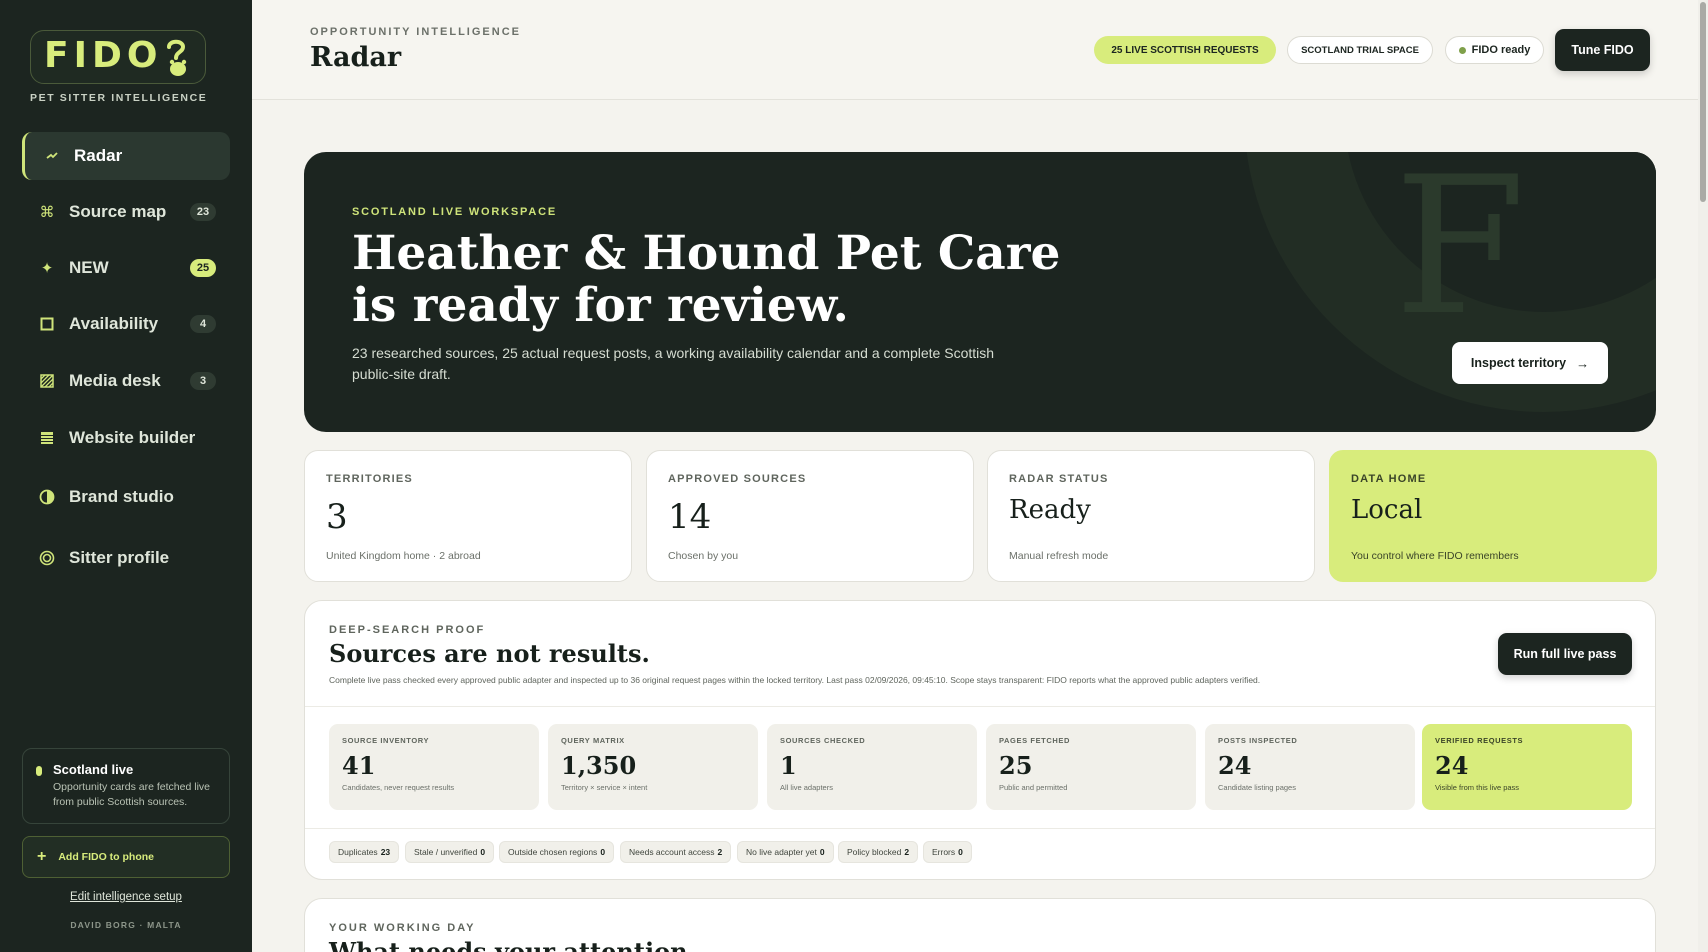 Image resolution: width=1708 pixels, height=952 pixels. Describe the element at coordinates (557, 852) in the screenshot. I see `chip-outside-regions: Outside chosen regions 0` at that location.